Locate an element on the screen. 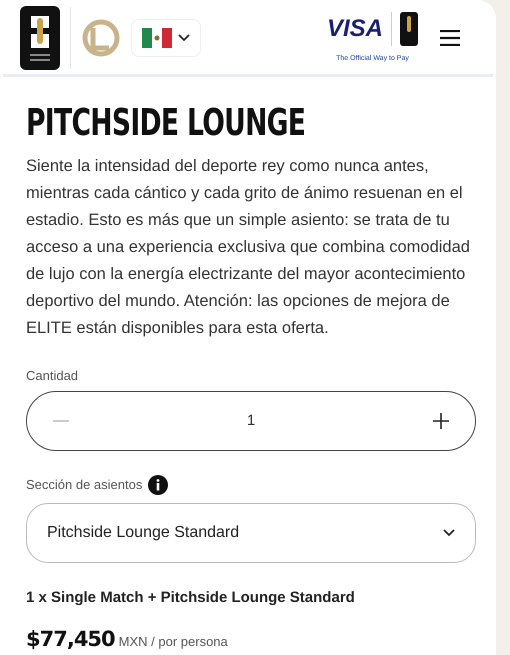  country-selector is located at coordinates (166, 38).